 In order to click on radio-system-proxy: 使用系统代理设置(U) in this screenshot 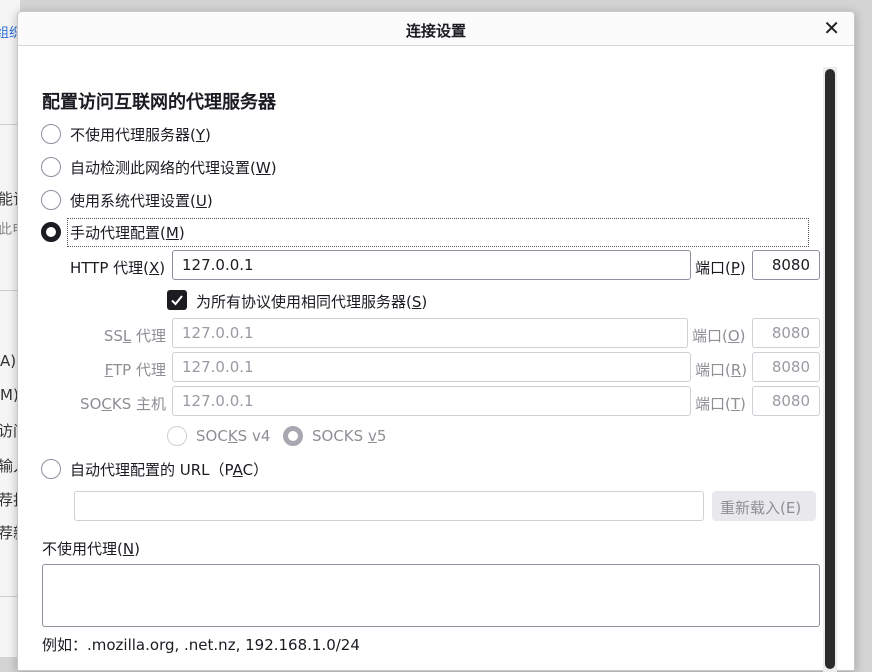, I will do `click(127, 200)`.